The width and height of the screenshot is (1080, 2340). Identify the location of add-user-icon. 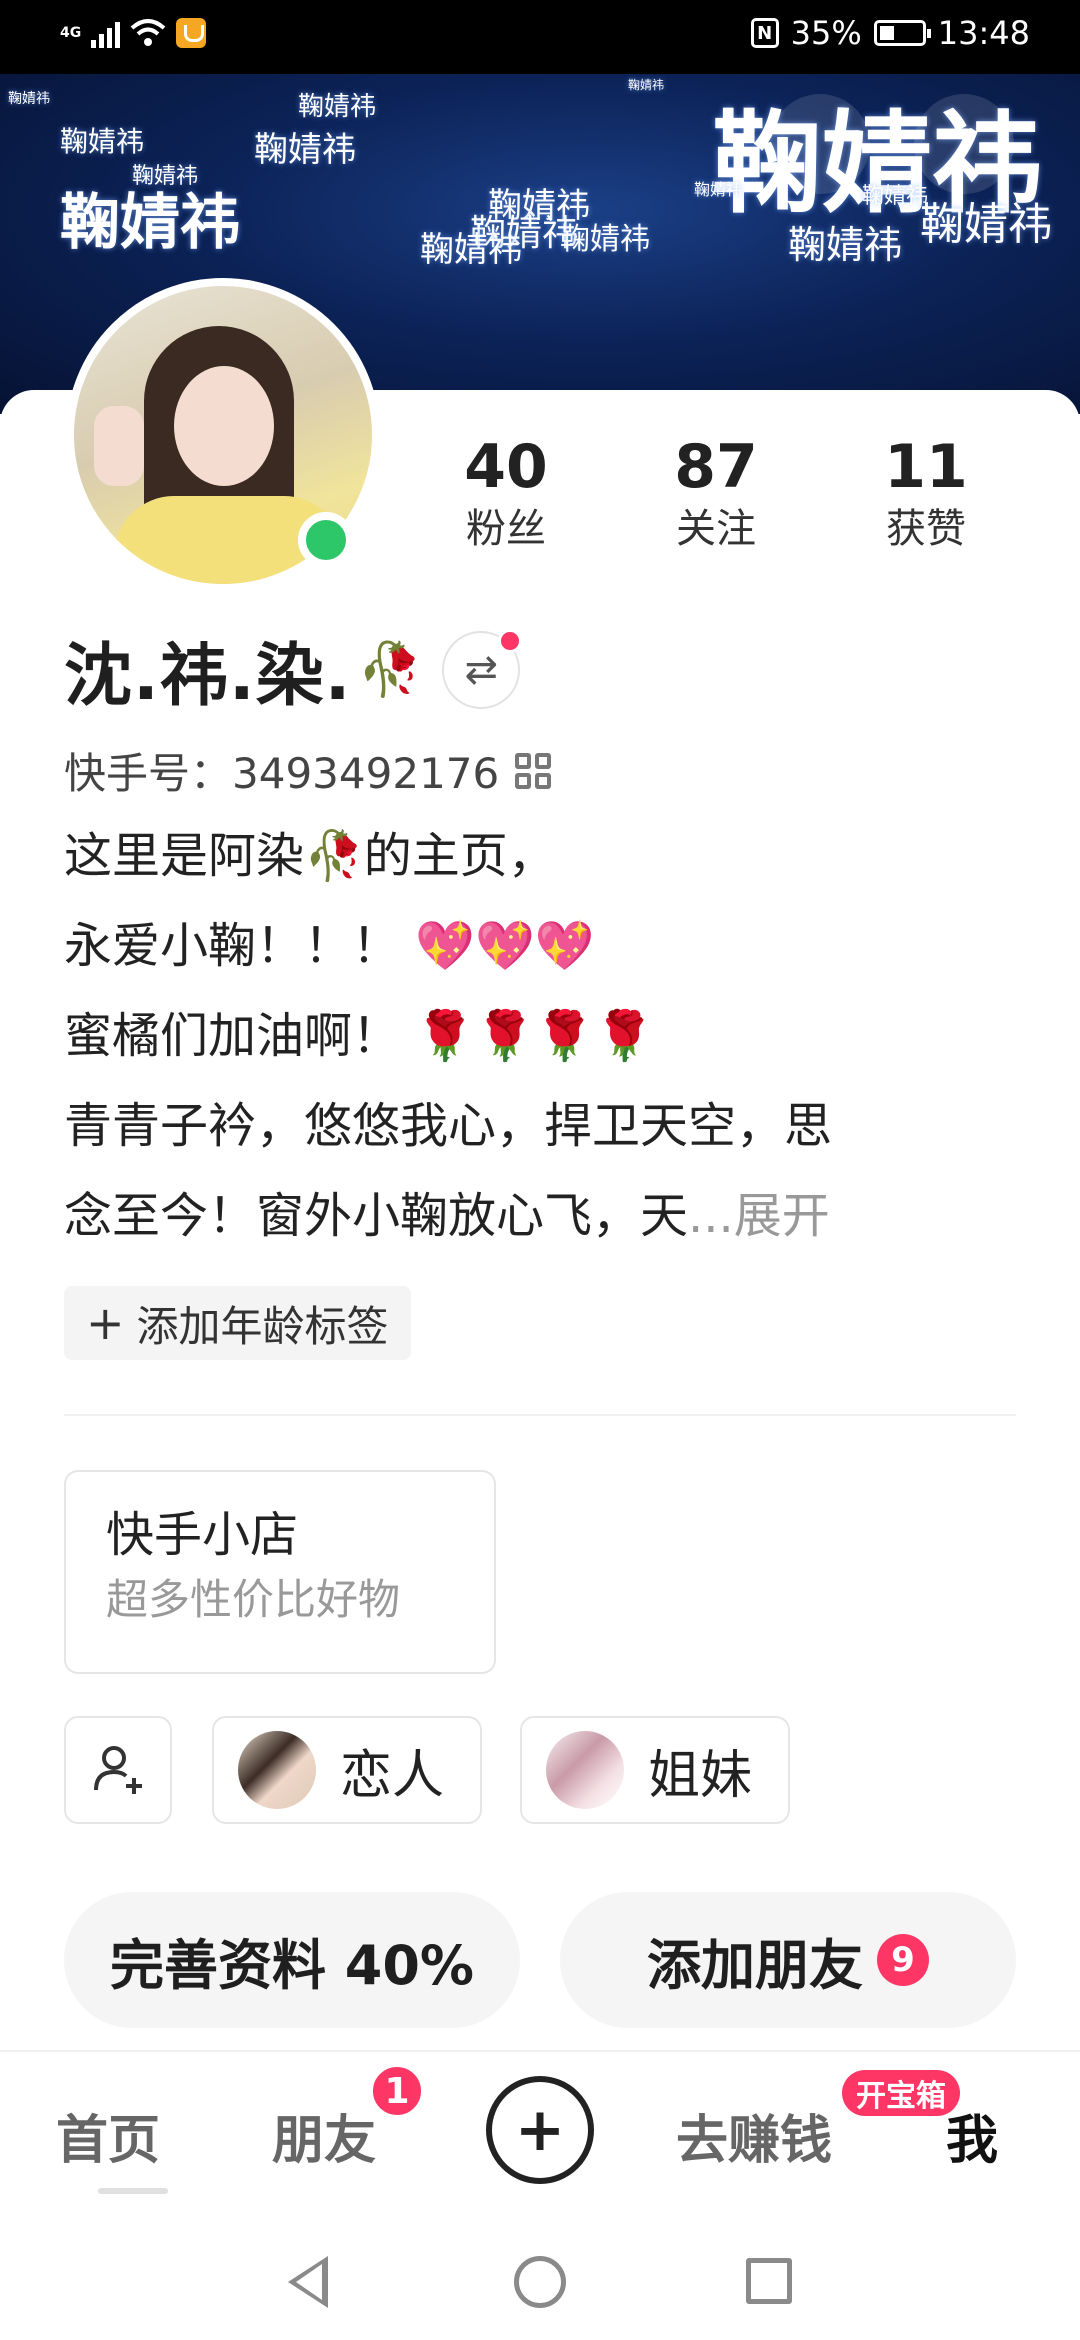
(118, 1770).